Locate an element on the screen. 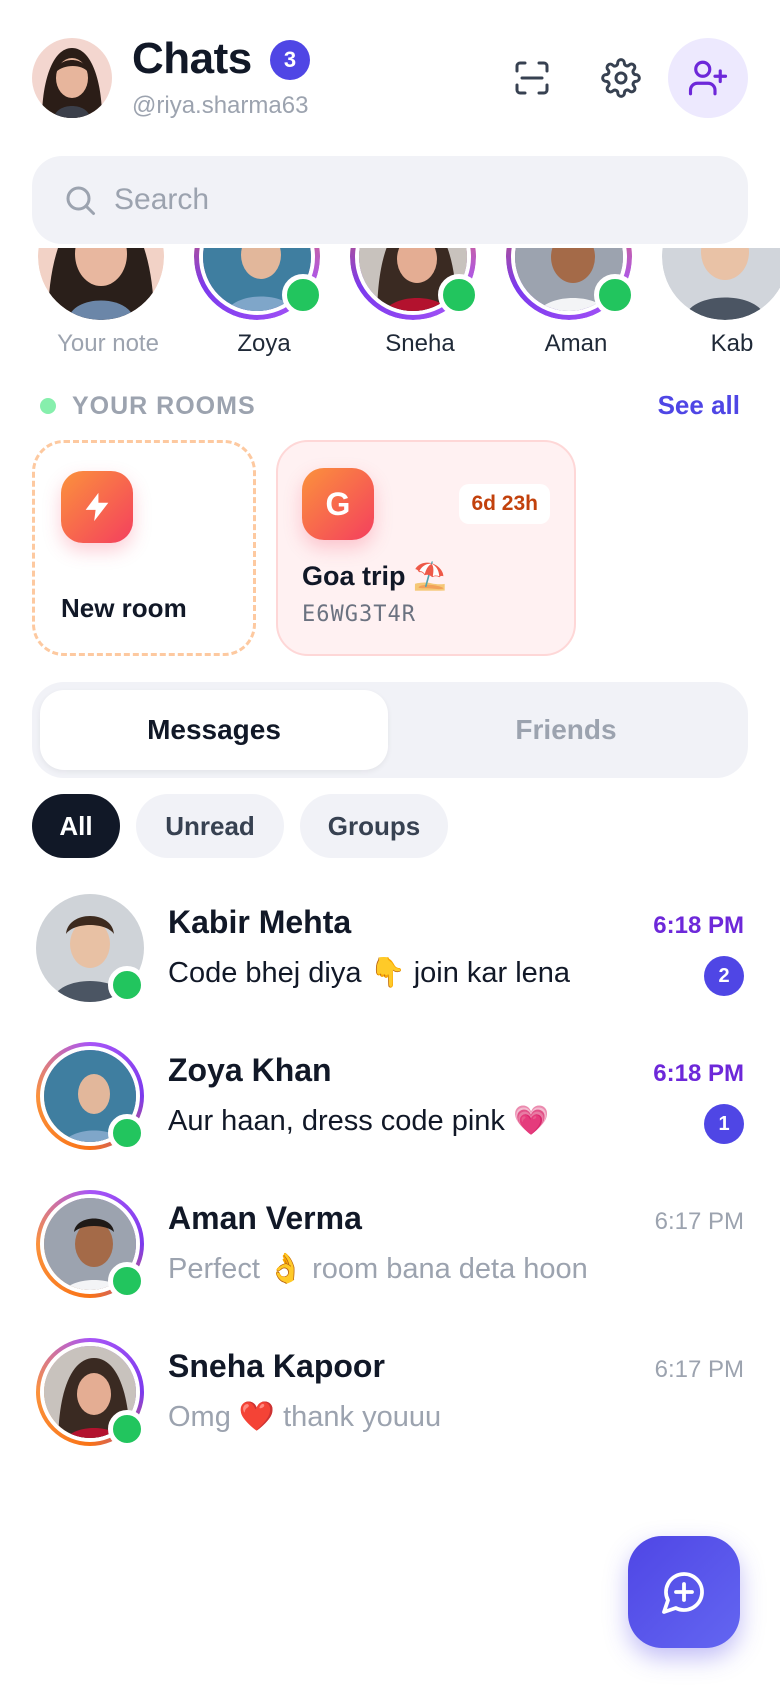 The width and height of the screenshot is (780, 1688). user-handle: @riya.sharma63 is located at coordinates (220, 105).